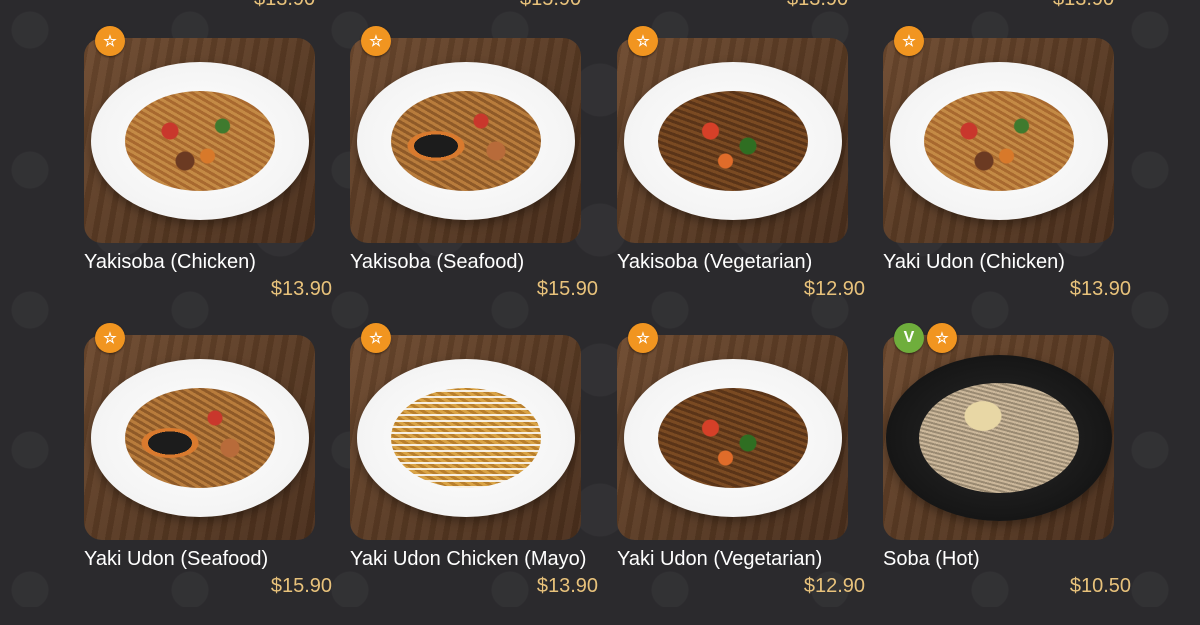  I want to click on menu-item-card: V ☆ Soba (Hot) $10.50, so click(1018, 474).